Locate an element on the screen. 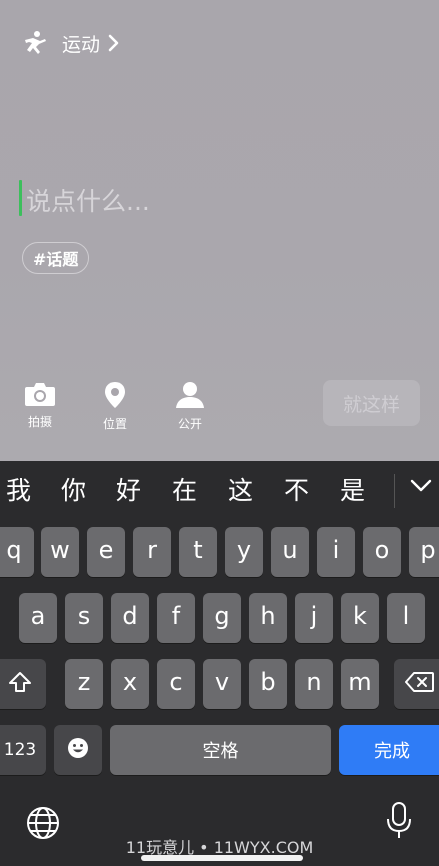 The height and width of the screenshot is (866, 439). key-x: x is located at coordinates (130, 684).